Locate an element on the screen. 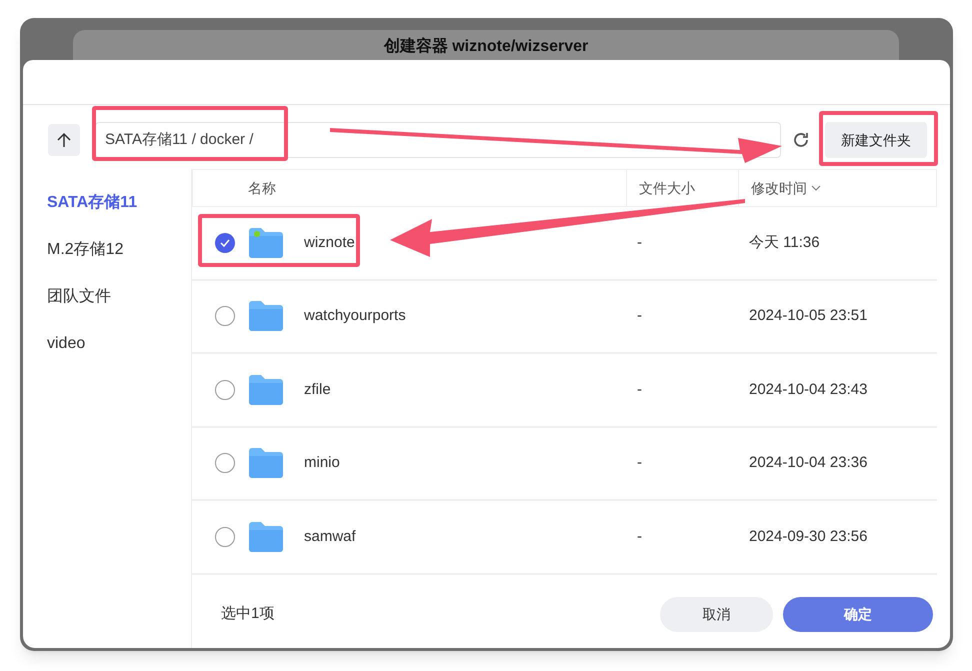 This screenshot has height=671, width=972. file-name: wiznote is located at coordinates (329, 242).